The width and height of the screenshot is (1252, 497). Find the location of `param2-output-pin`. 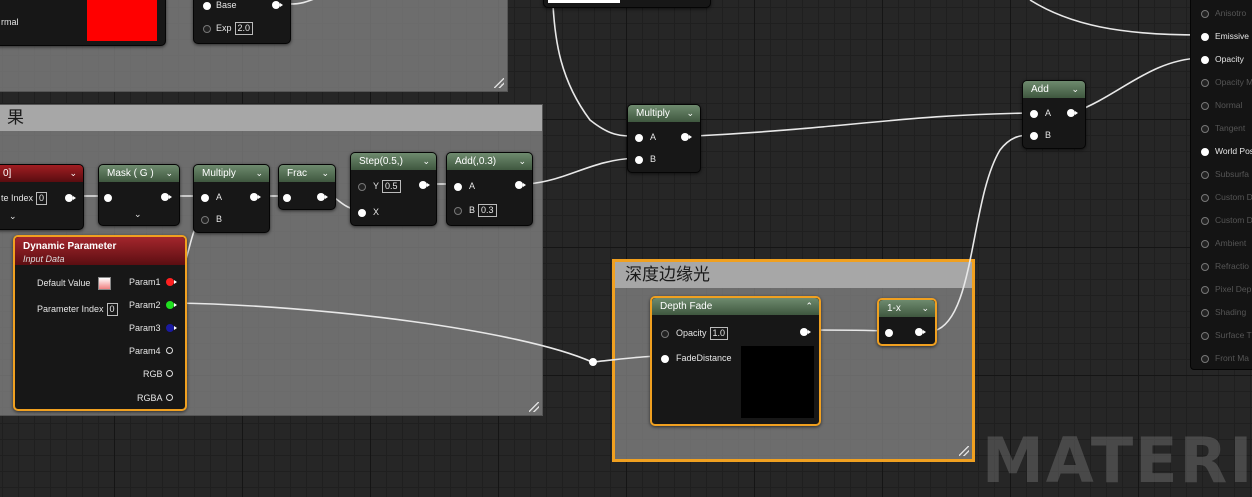

param2-output-pin is located at coordinates (171, 305).